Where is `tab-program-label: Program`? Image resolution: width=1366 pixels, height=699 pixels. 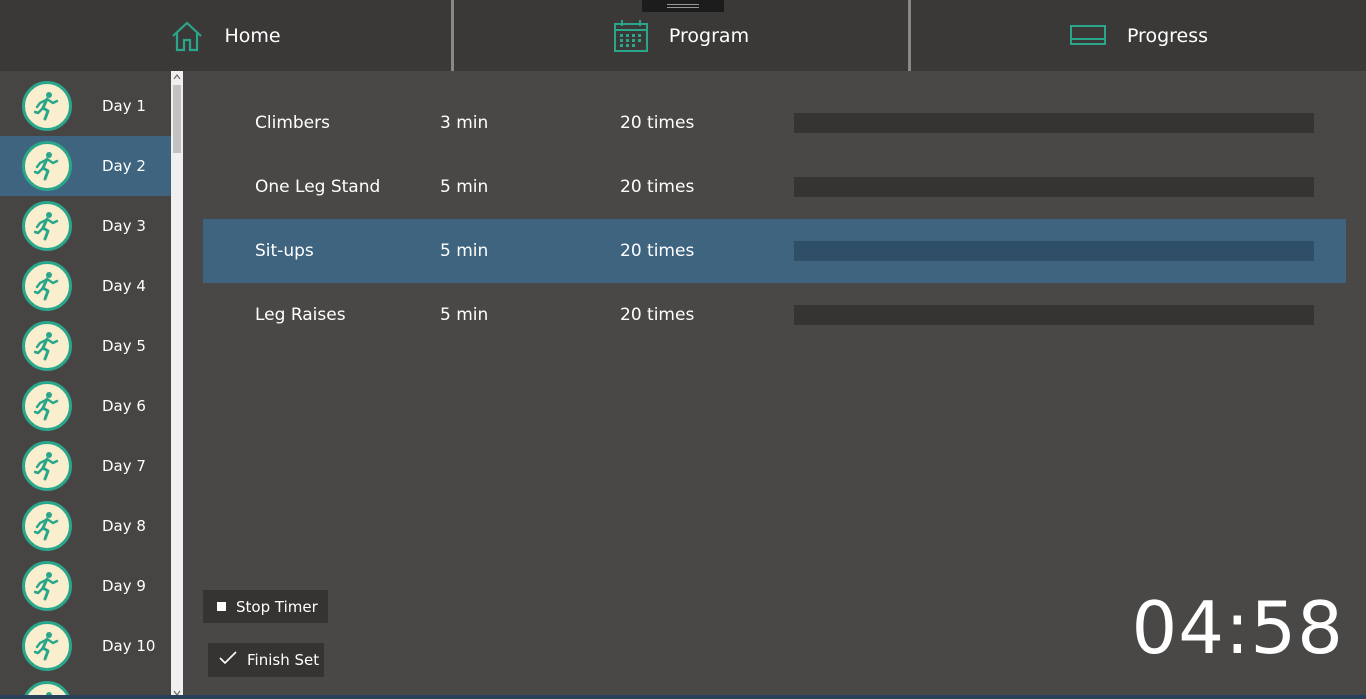 tab-program-label: Program is located at coordinates (709, 35).